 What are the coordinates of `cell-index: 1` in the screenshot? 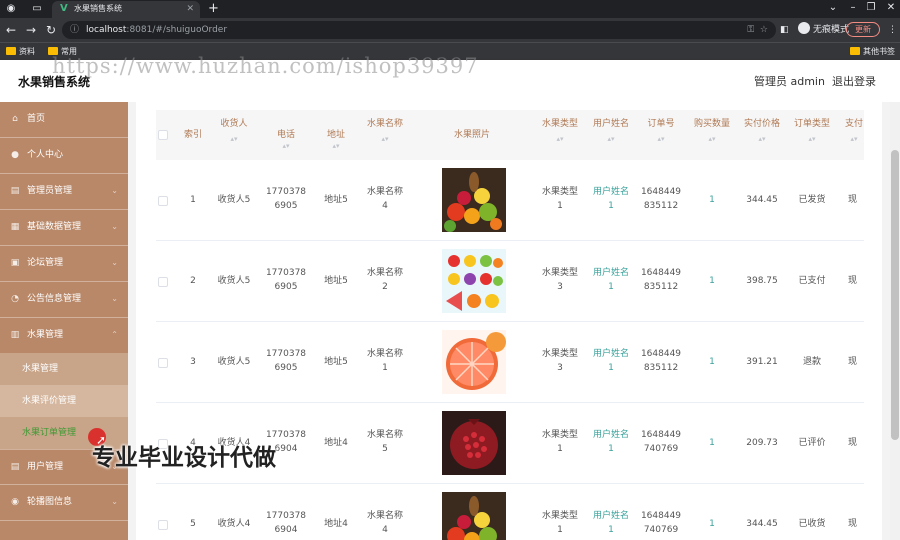 It's located at (193, 200).